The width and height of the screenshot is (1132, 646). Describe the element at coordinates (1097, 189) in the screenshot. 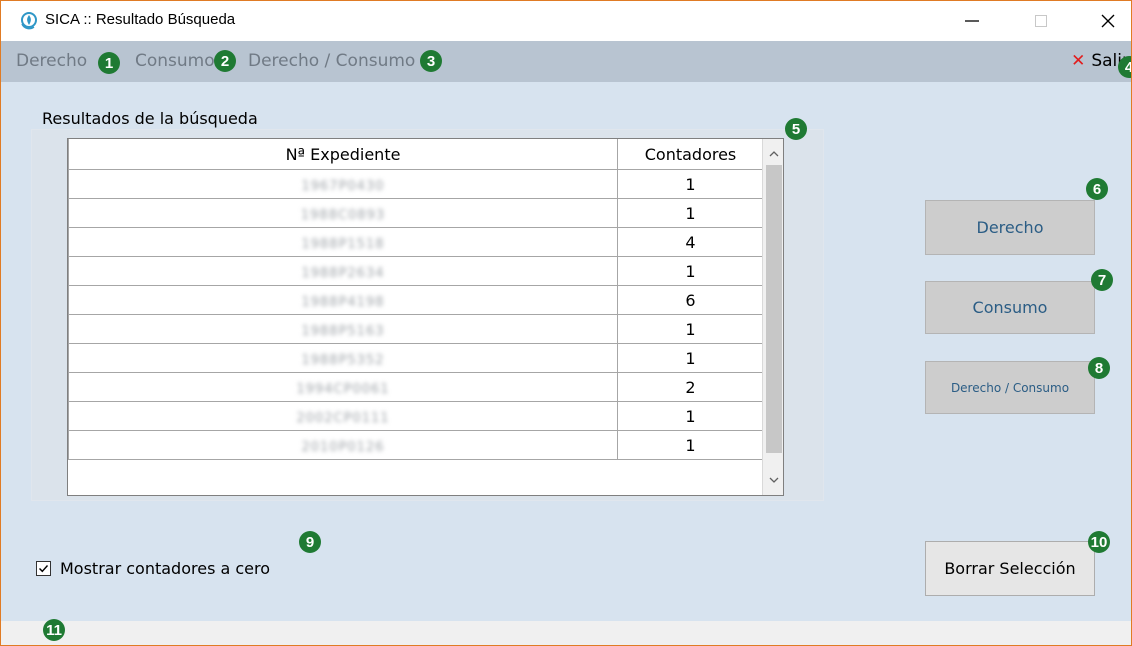

I see `callout-badge: 6` at that location.